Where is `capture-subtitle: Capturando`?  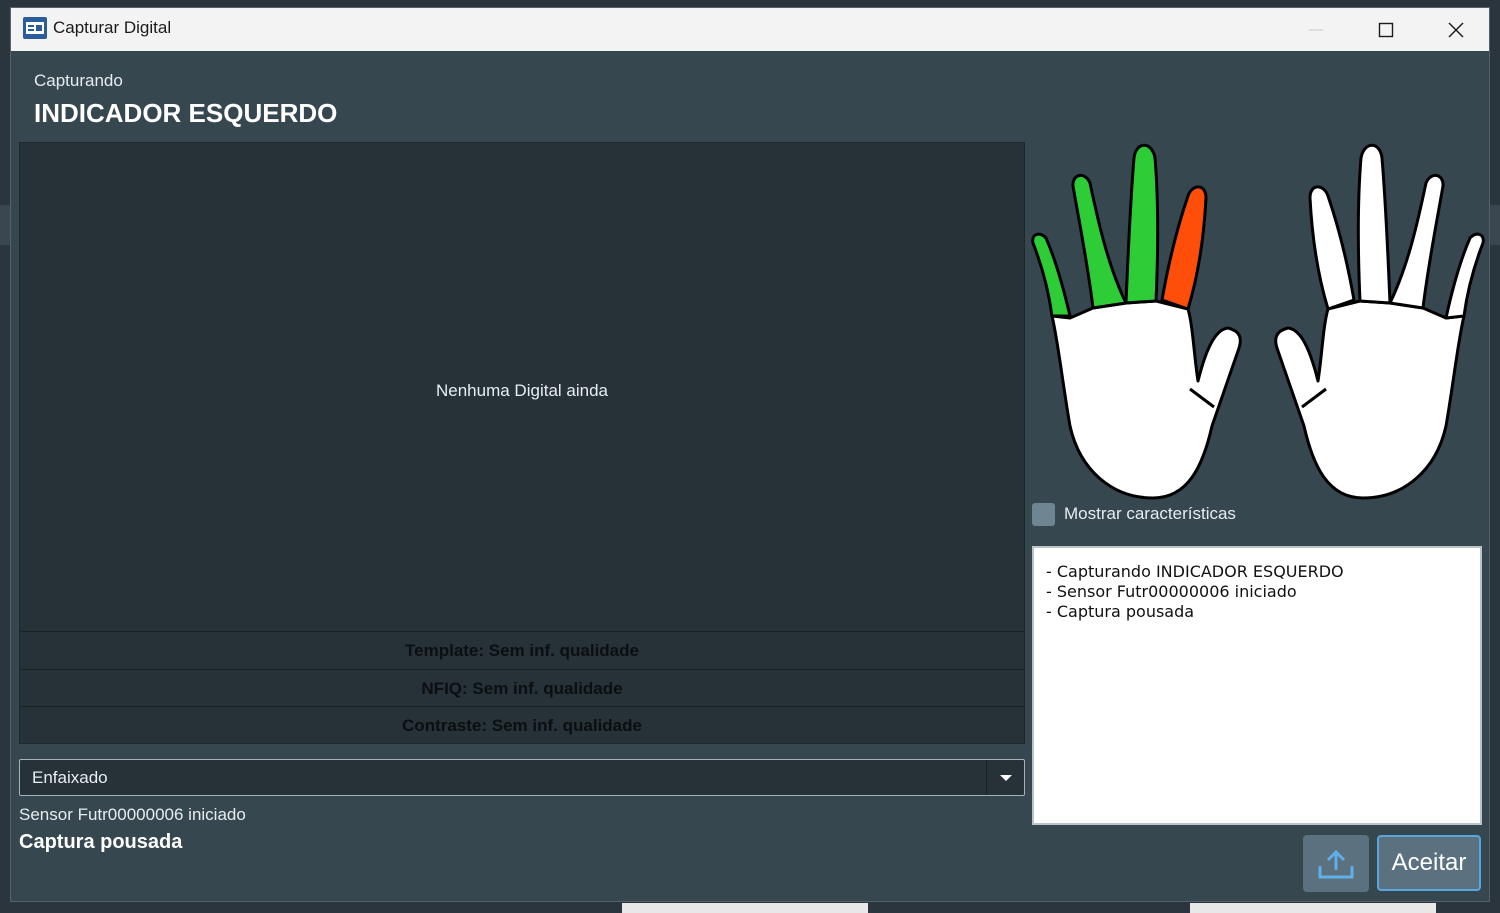 capture-subtitle: Capturando is located at coordinates (78, 80).